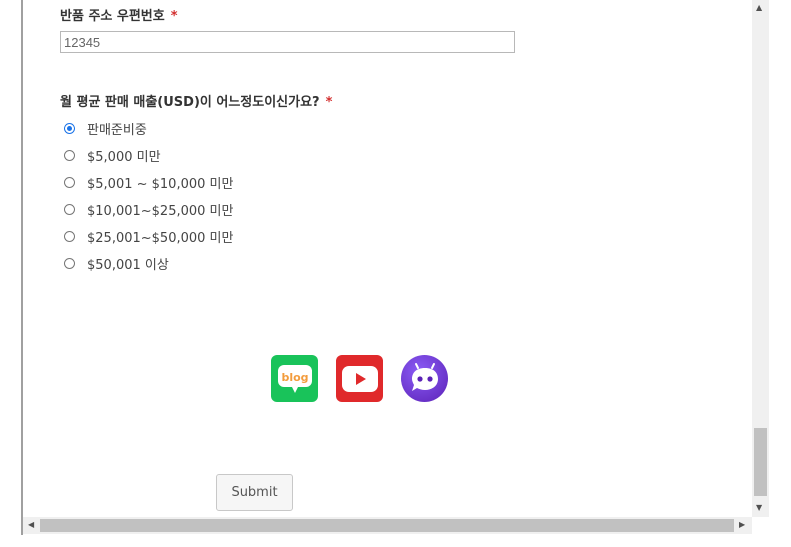 The width and height of the screenshot is (791, 547). What do you see at coordinates (759, 508) in the screenshot?
I see `scroll-down-arrow-icon: ▼` at bounding box center [759, 508].